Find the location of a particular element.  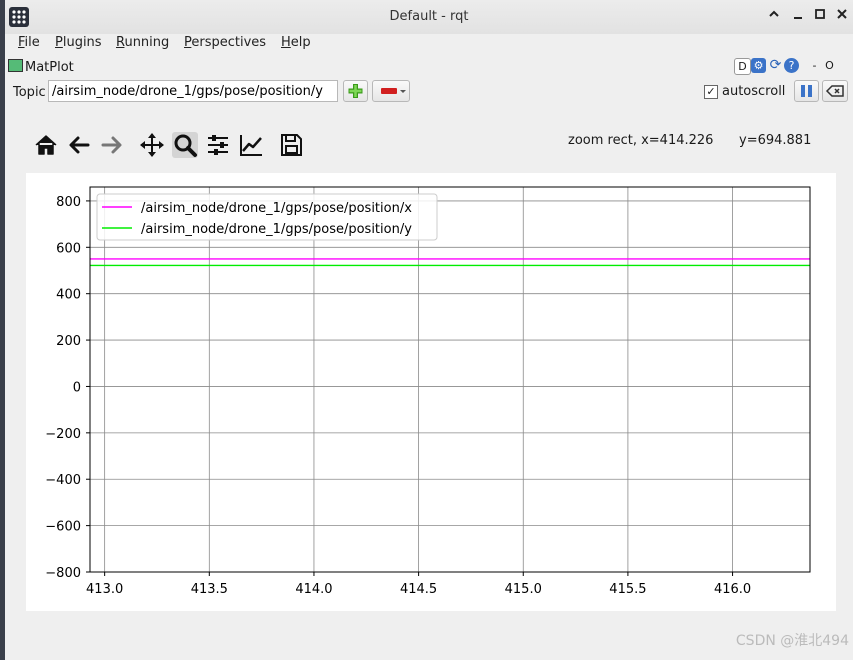

y-tick-label: −800 is located at coordinates (63, 573).